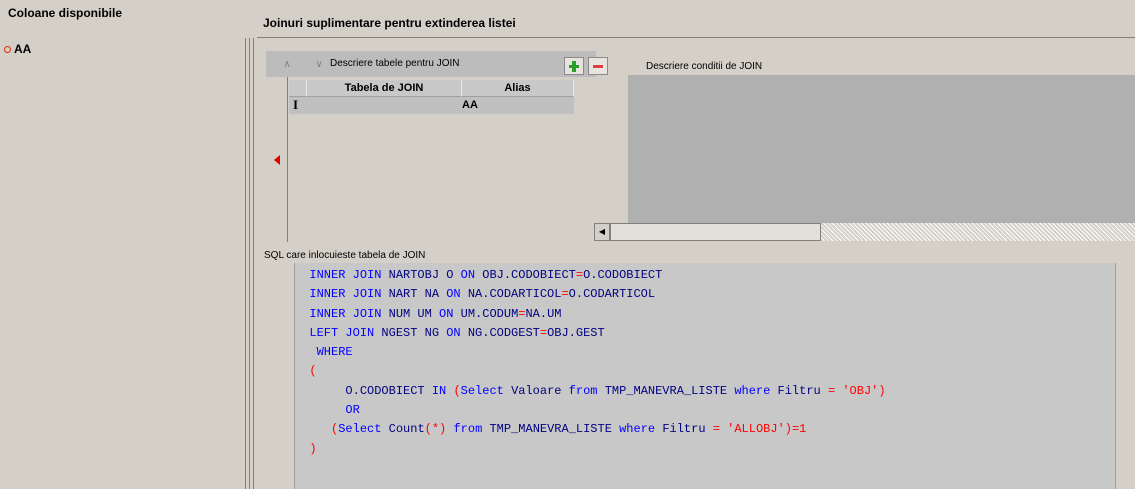 The height and width of the screenshot is (489, 1135). I want to click on grid-header-row: Tabela de JOIN Alias, so click(431, 88).